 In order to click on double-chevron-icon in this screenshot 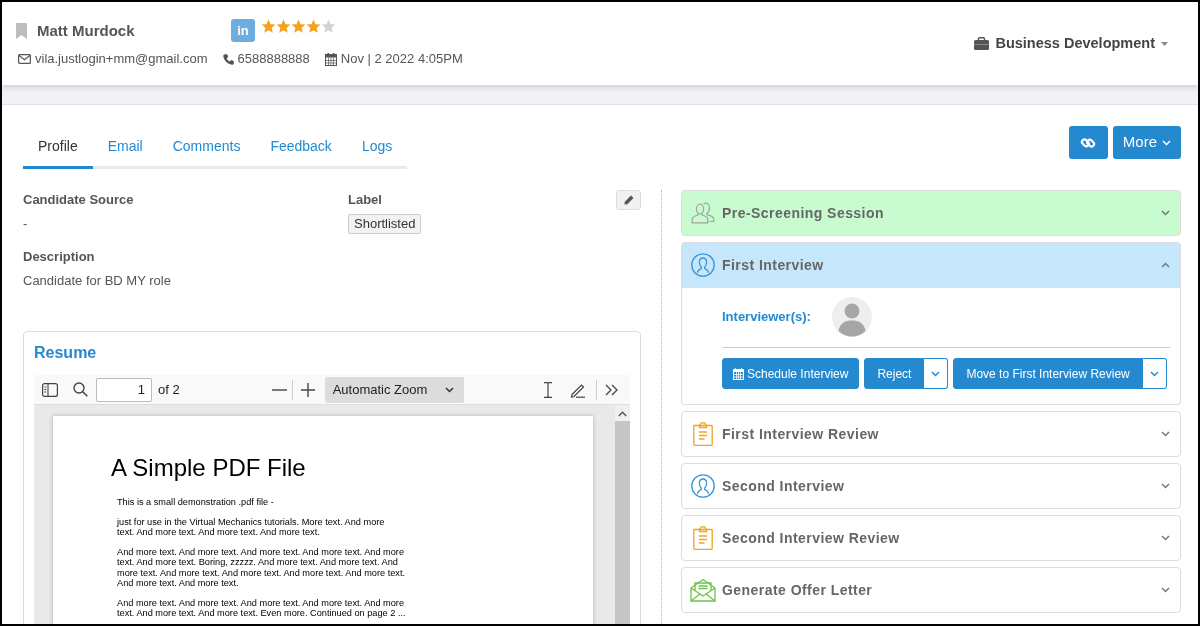, I will do `click(612, 389)`.